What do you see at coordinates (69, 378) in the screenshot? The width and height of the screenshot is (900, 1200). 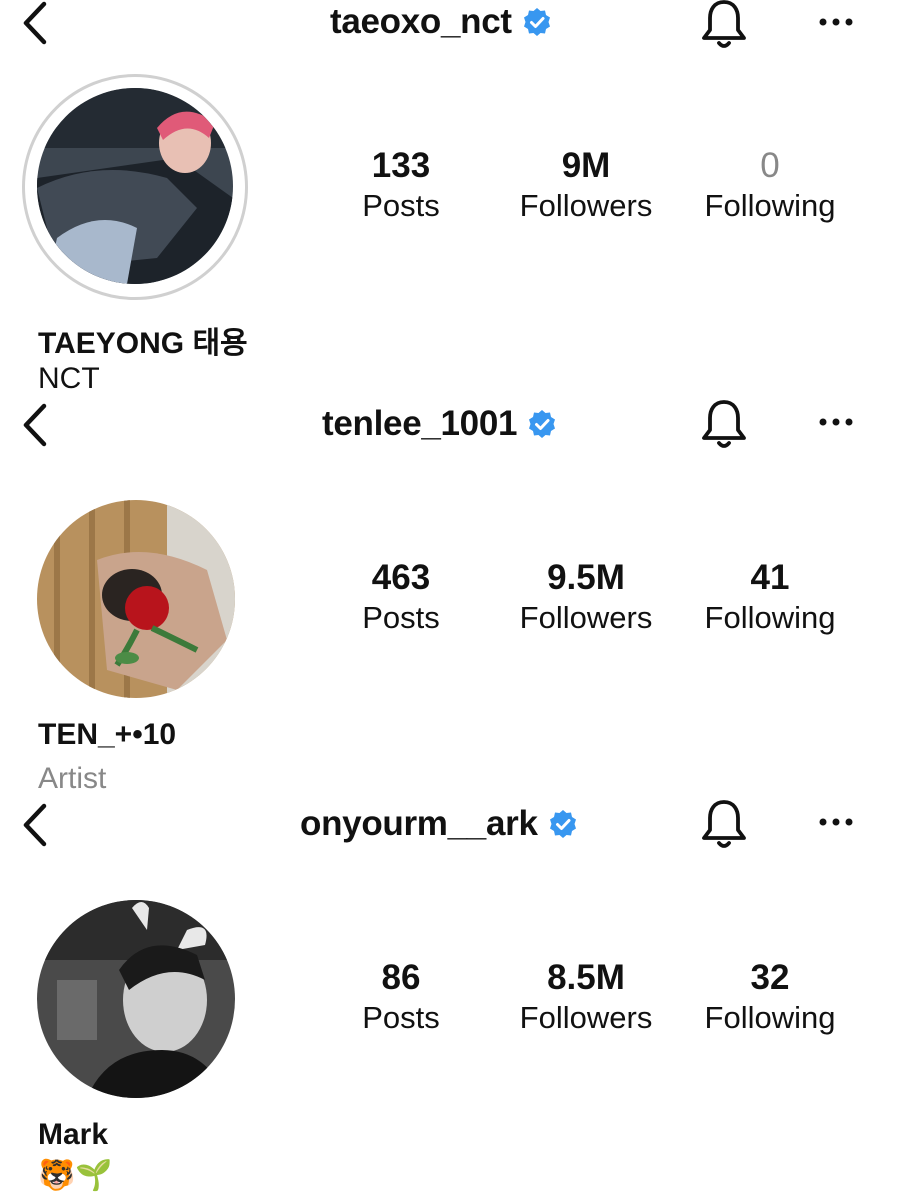 I see `bio: NCT` at bounding box center [69, 378].